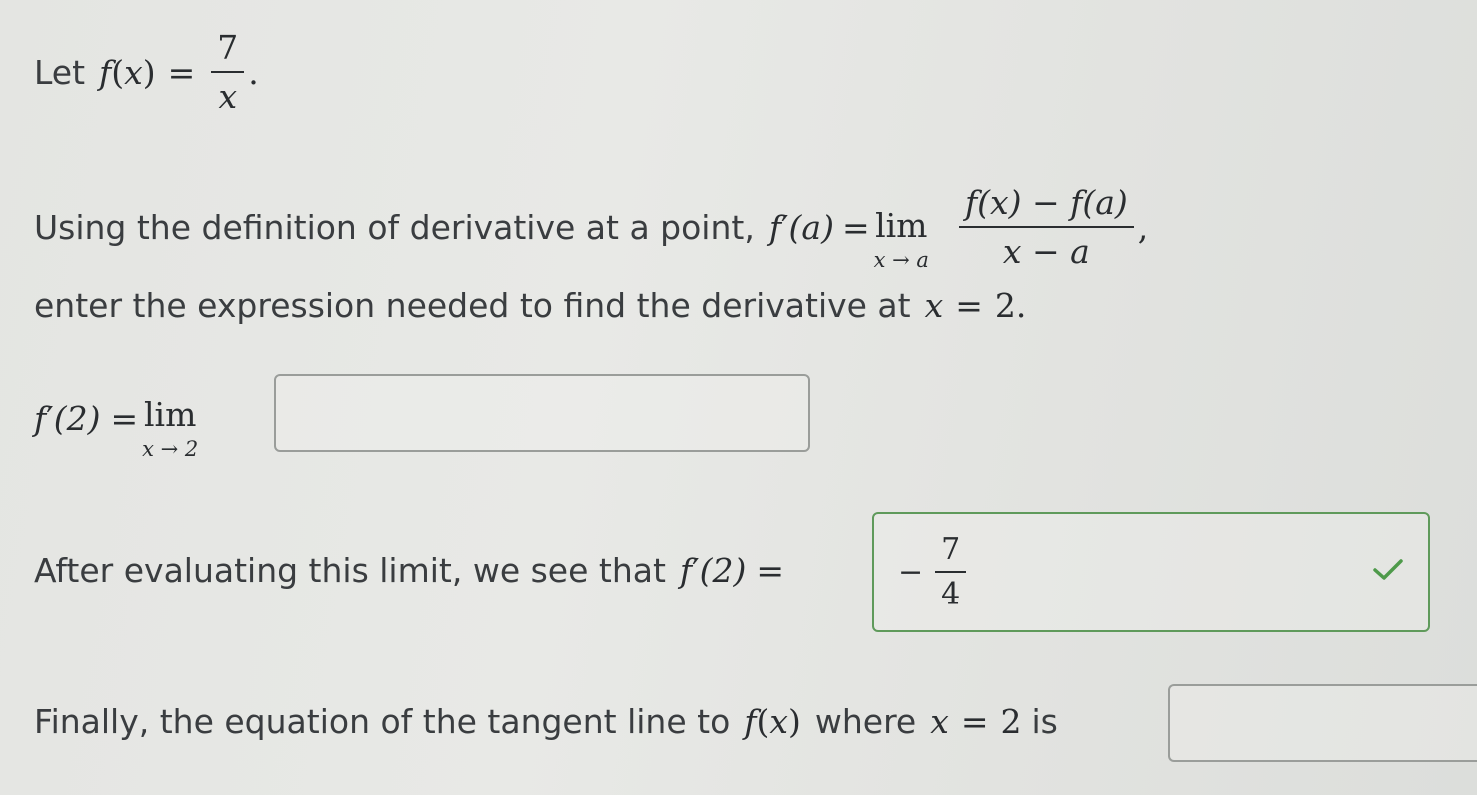  Describe the element at coordinates (951, 549) in the screenshot. I see `answer-numerator: 7` at that location.